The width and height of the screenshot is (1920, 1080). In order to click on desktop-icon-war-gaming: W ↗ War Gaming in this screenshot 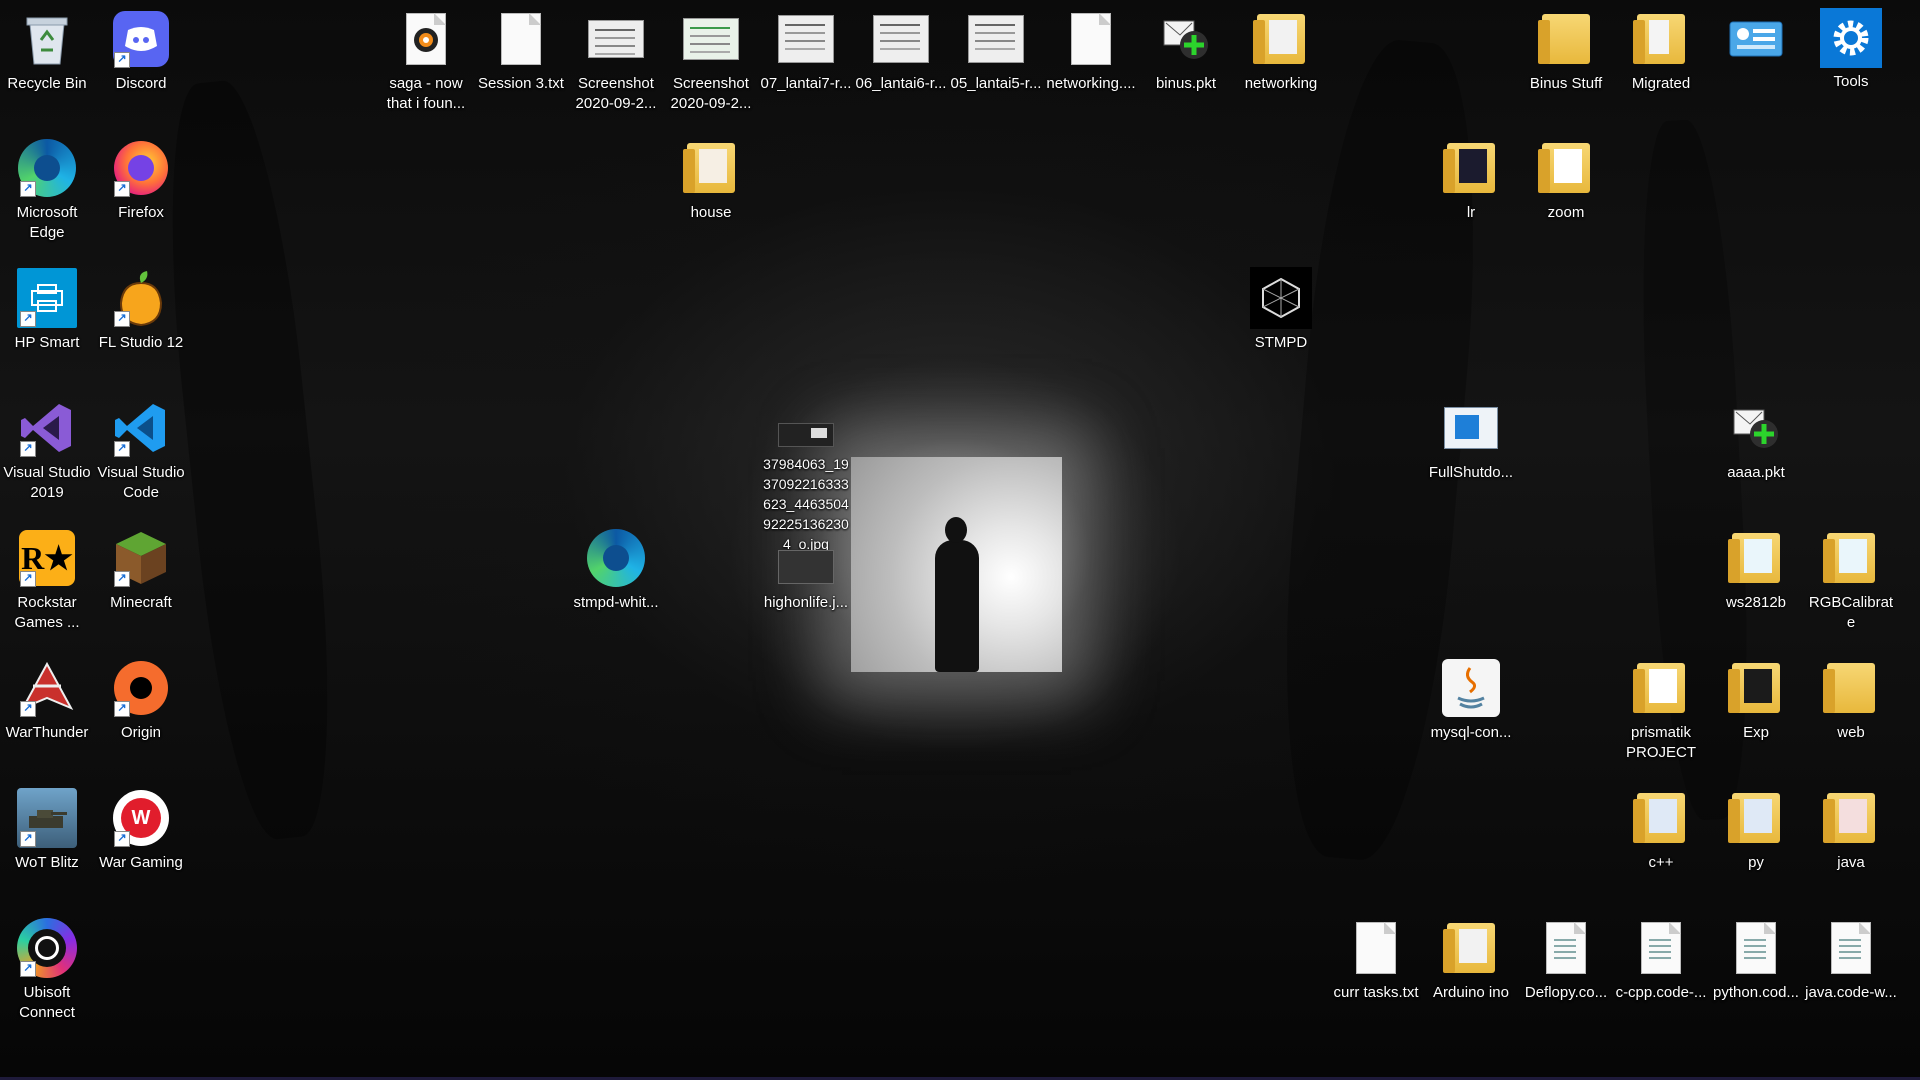, I will do `click(141, 830)`.